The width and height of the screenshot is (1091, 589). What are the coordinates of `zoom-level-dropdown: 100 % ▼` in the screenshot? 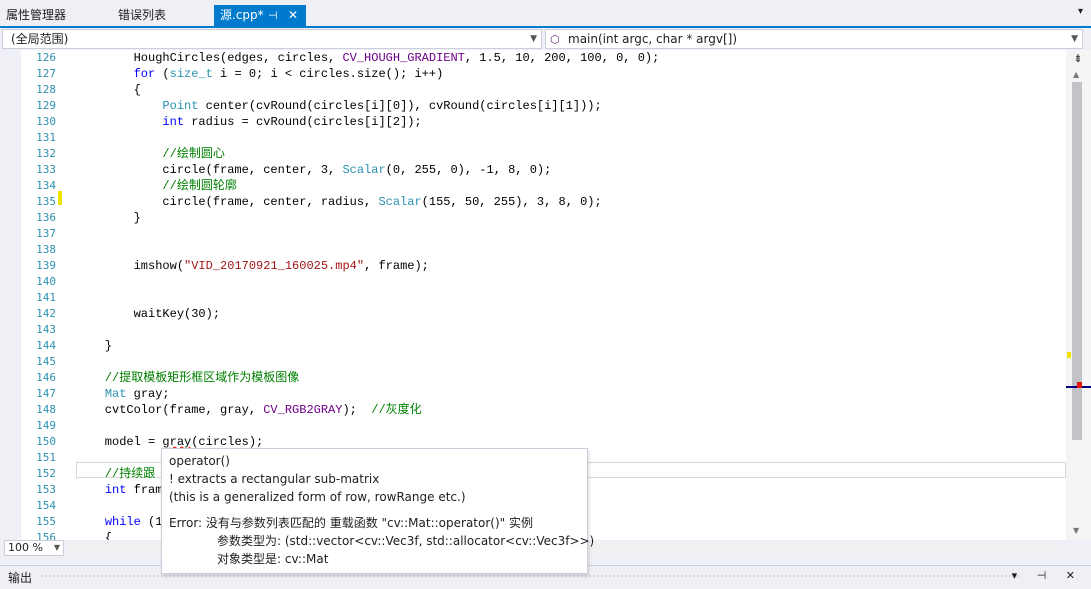 It's located at (34, 548).